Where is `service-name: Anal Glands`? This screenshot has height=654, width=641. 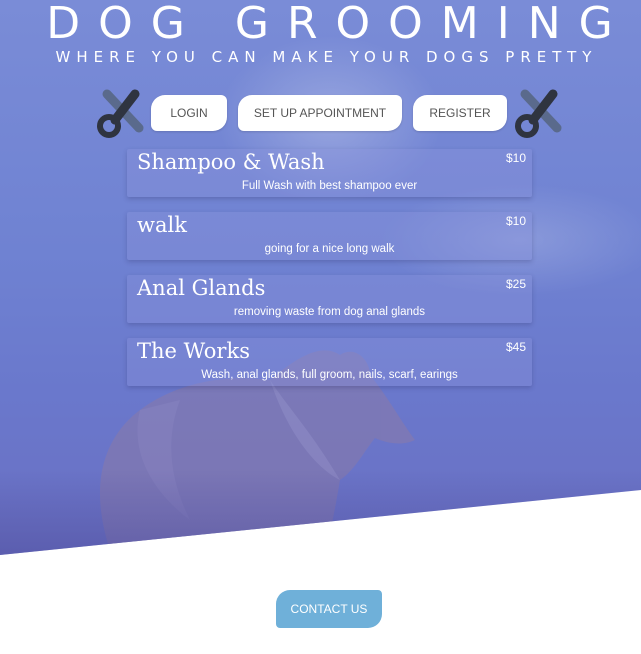 service-name: Anal Glands is located at coordinates (201, 288).